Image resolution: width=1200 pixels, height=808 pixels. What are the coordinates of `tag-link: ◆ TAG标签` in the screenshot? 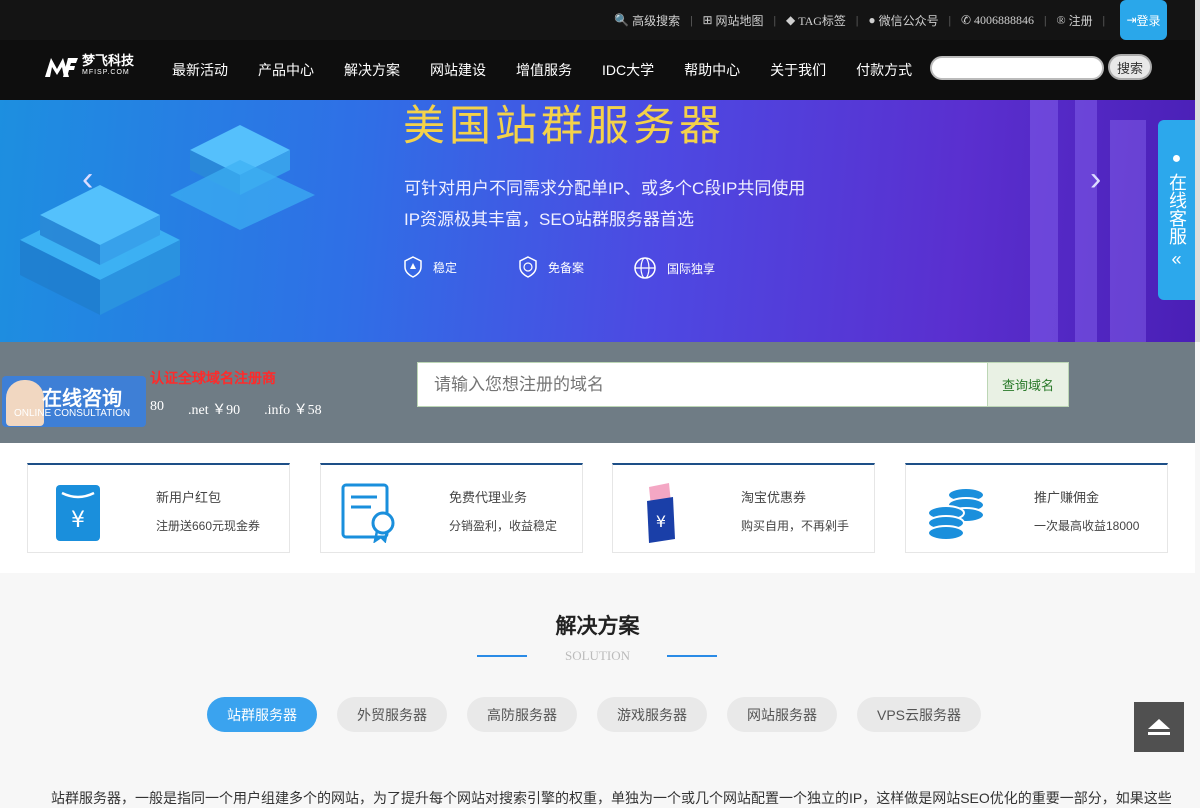 It's located at (816, 20).